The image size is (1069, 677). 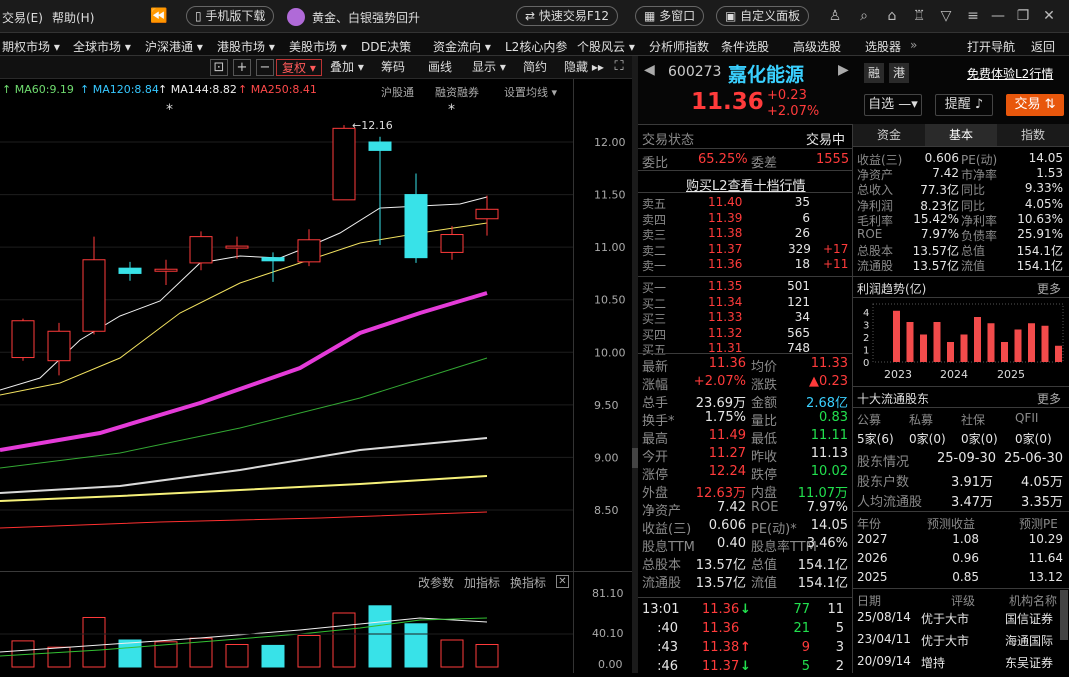 I want to click on rating-row: 25/08/14 优于大市 国信证券, so click(x=961, y=620).